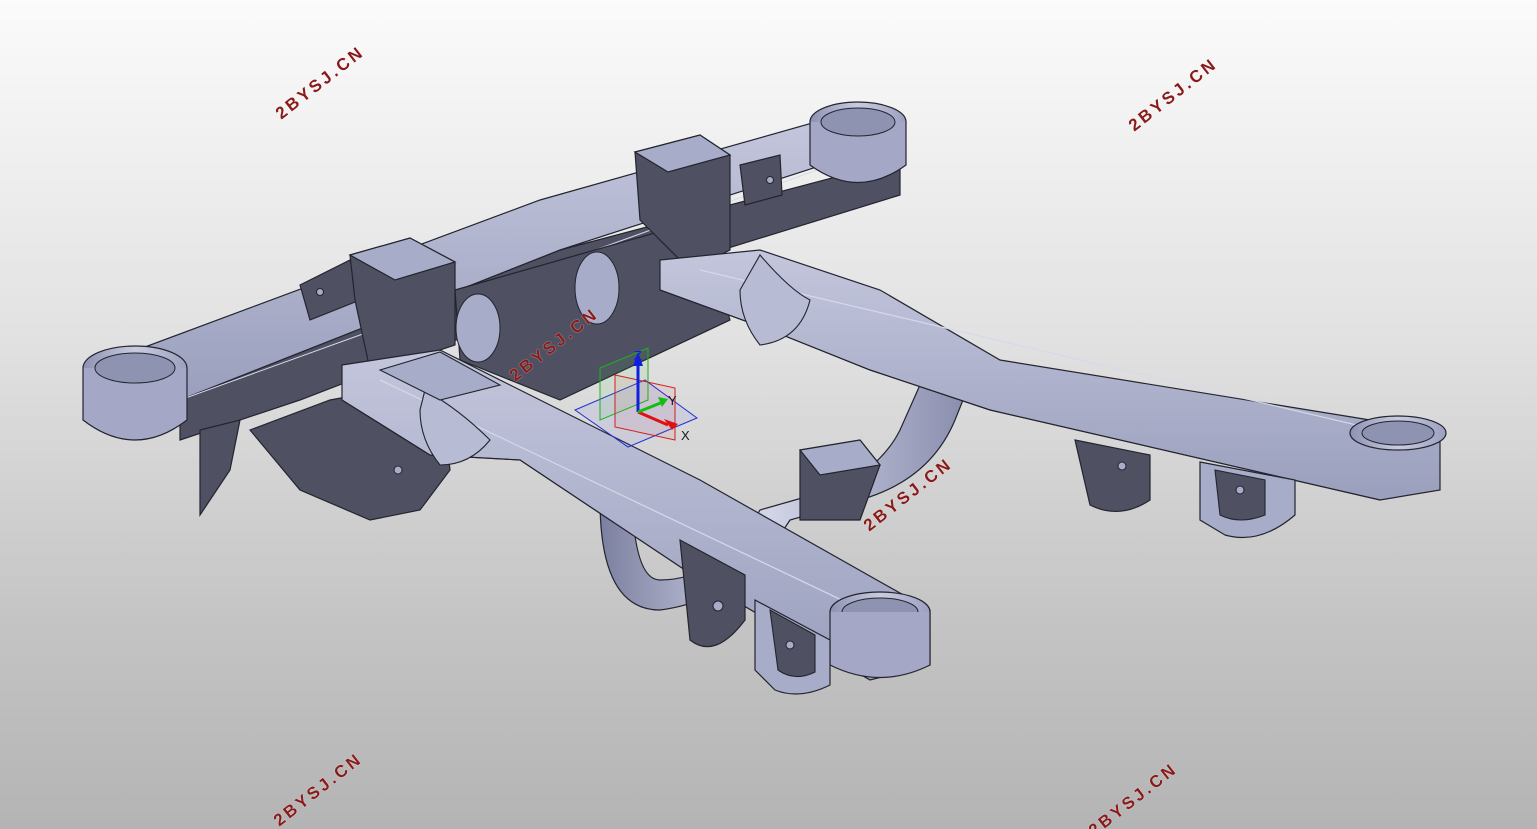 This screenshot has width=1537, height=829. Describe the element at coordinates (672, 400) in the screenshot. I see `y-axis-label: Y` at that location.